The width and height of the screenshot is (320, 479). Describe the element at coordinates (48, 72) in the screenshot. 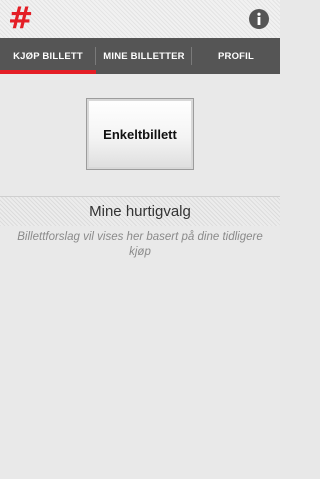

I see `tab-selected-indicator` at that location.